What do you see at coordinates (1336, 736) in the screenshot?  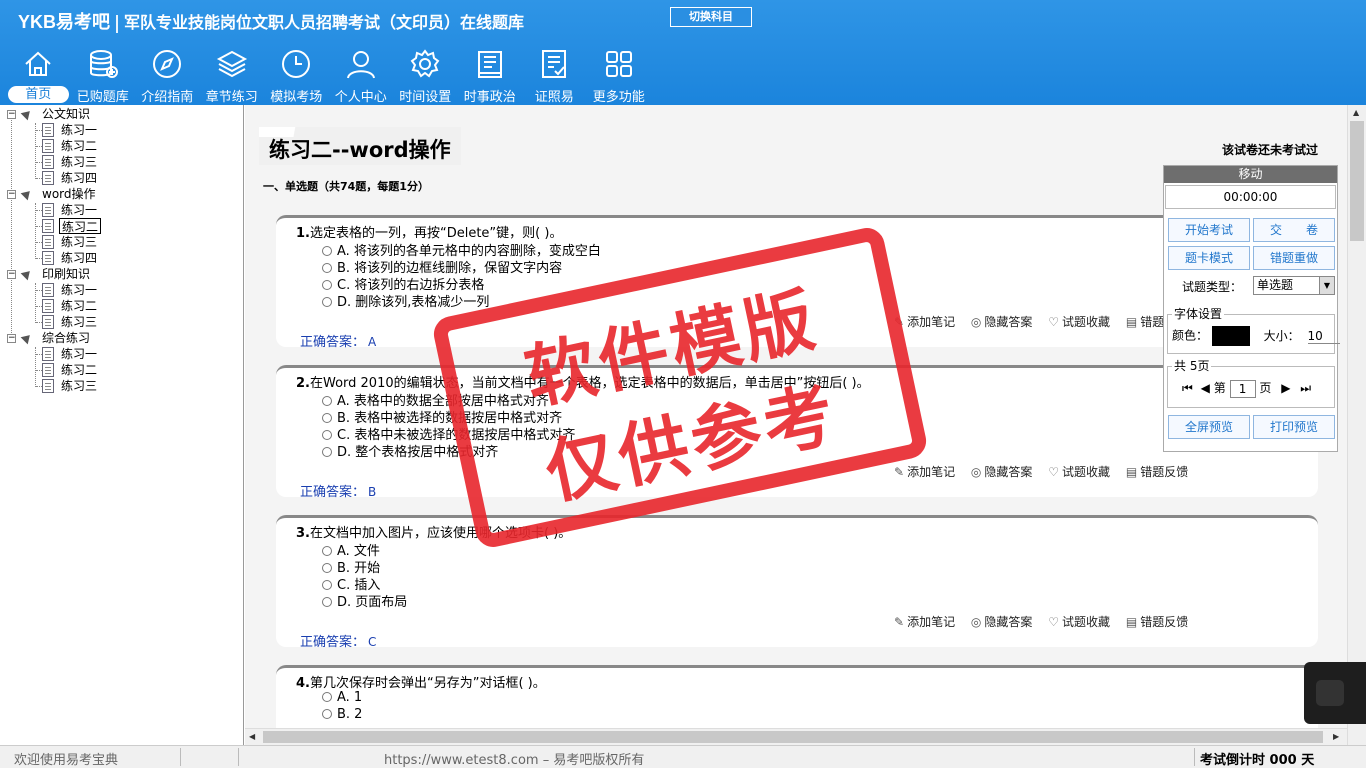 I see `scroll-right-icon: ▶` at bounding box center [1336, 736].